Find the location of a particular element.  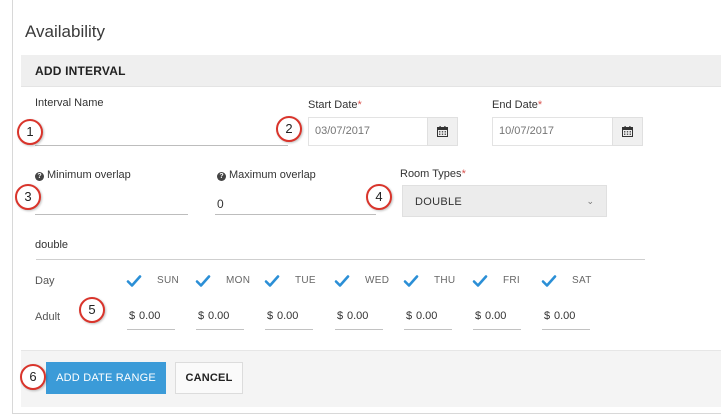

adult-price-input-wed: $0.00 is located at coordinates (359, 318).